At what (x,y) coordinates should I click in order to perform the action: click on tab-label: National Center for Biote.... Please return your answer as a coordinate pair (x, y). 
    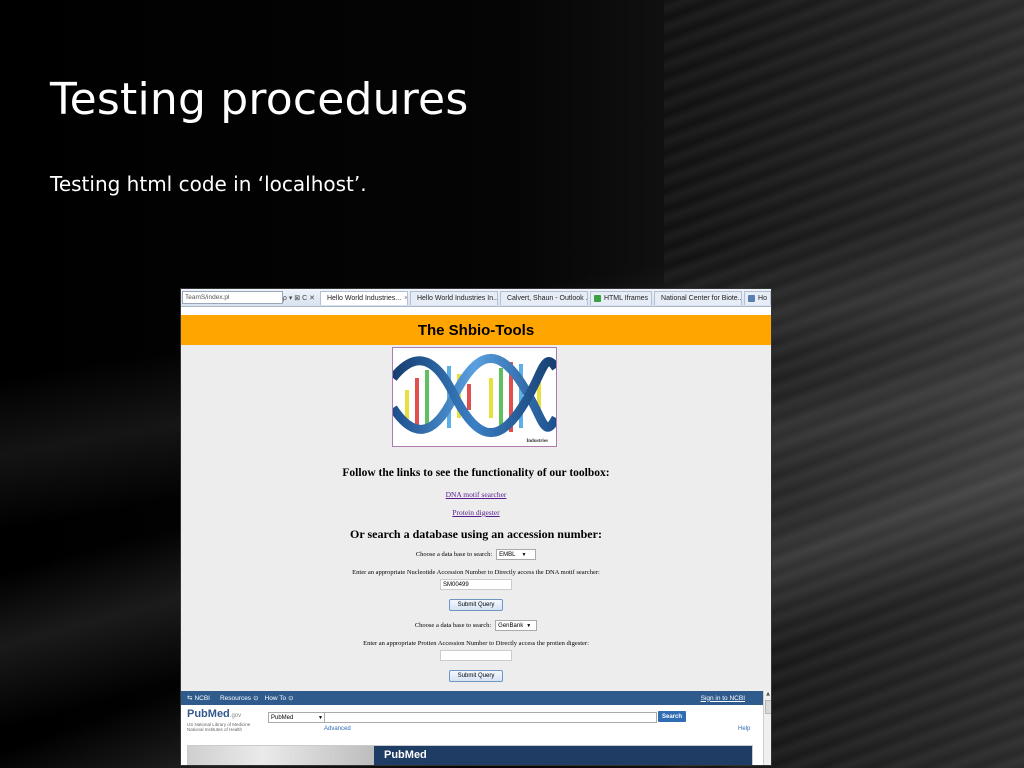
    Looking at the image, I should click on (702, 298).